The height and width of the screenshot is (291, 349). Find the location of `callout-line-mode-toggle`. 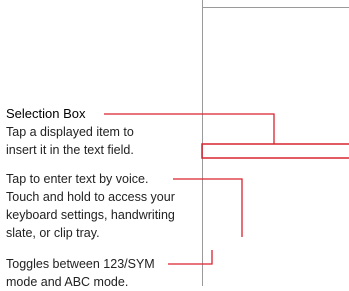

callout-line-mode-toggle is located at coordinates (190, 257).